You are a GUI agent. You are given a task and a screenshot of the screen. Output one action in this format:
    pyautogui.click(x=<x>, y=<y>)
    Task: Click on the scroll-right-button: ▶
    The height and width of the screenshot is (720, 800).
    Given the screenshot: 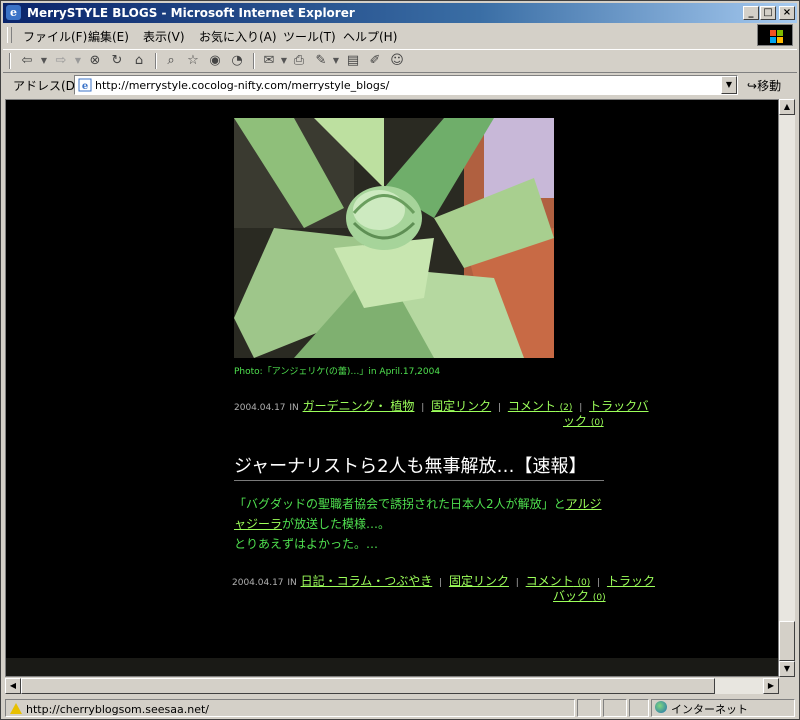 What is the action you would take?
    pyautogui.click(x=771, y=686)
    